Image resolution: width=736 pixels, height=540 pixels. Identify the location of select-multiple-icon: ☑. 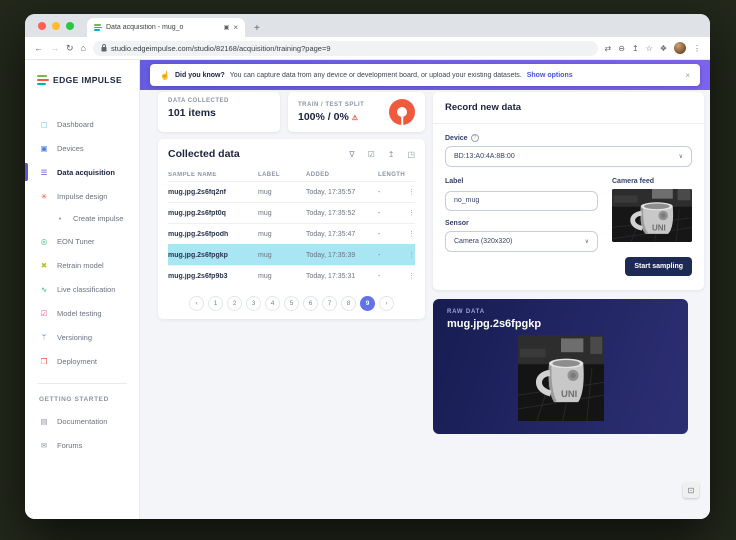
(371, 154).